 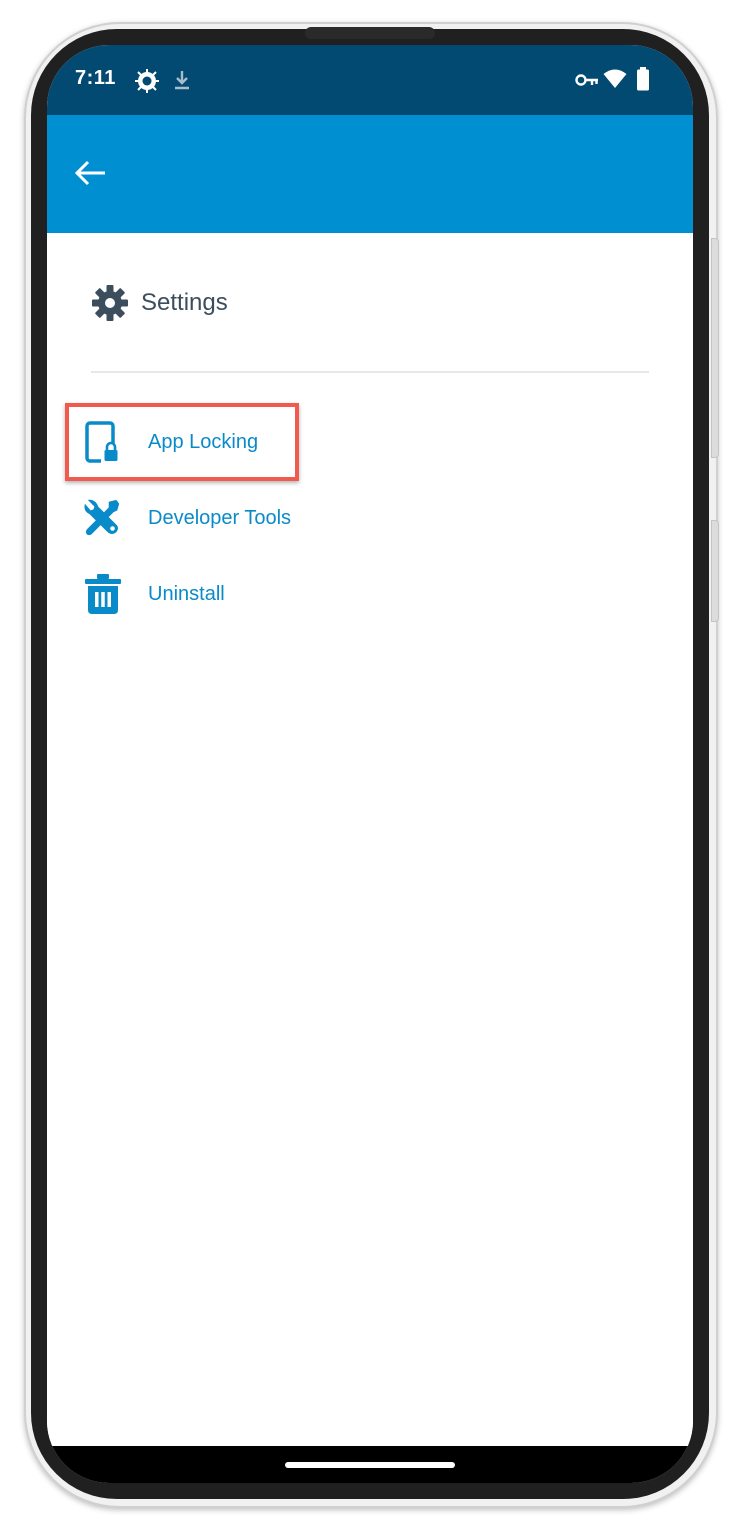 What do you see at coordinates (587, 82) in the screenshot?
I see `vpn-key-icon` at bounding box center [587, 82].